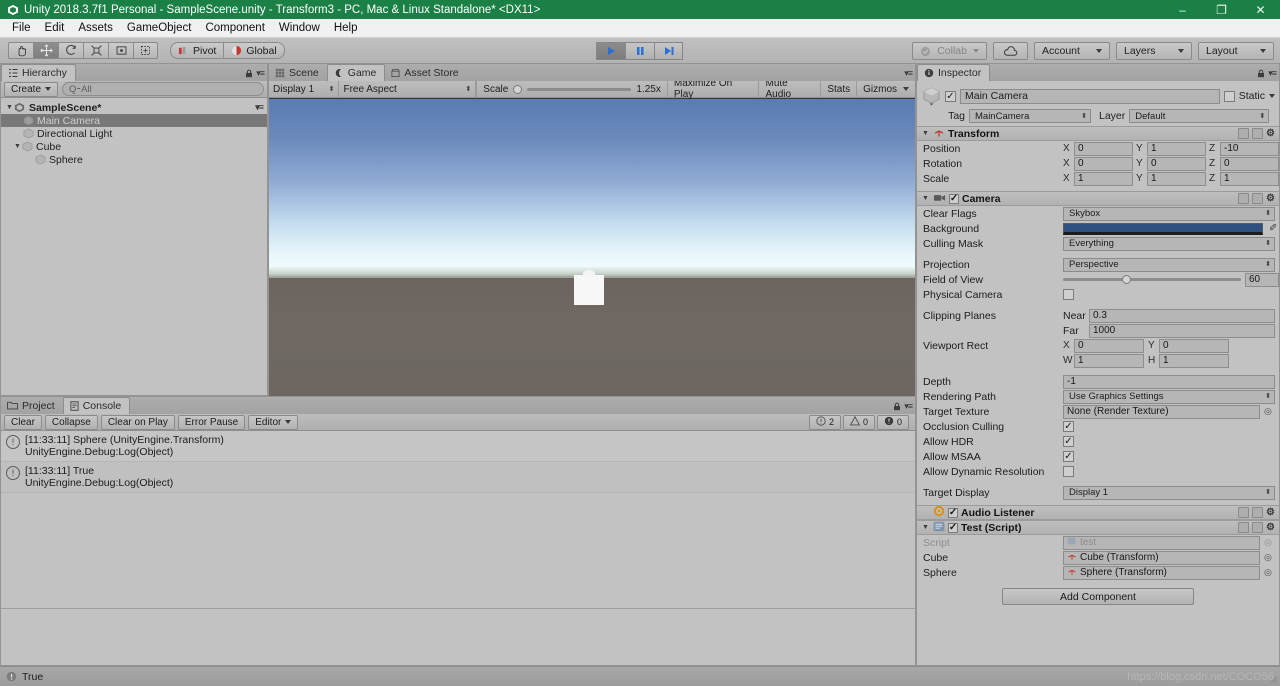 The height and width of the screenshot is (686, 1280). I want to click on move-tool-button, so click(45, 50).